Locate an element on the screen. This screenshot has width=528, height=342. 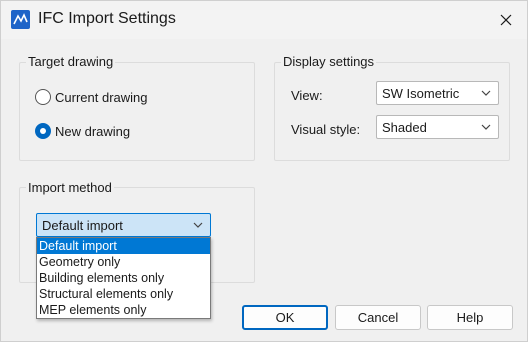
import-method-select: Default import is located at coordinates (123, 225).